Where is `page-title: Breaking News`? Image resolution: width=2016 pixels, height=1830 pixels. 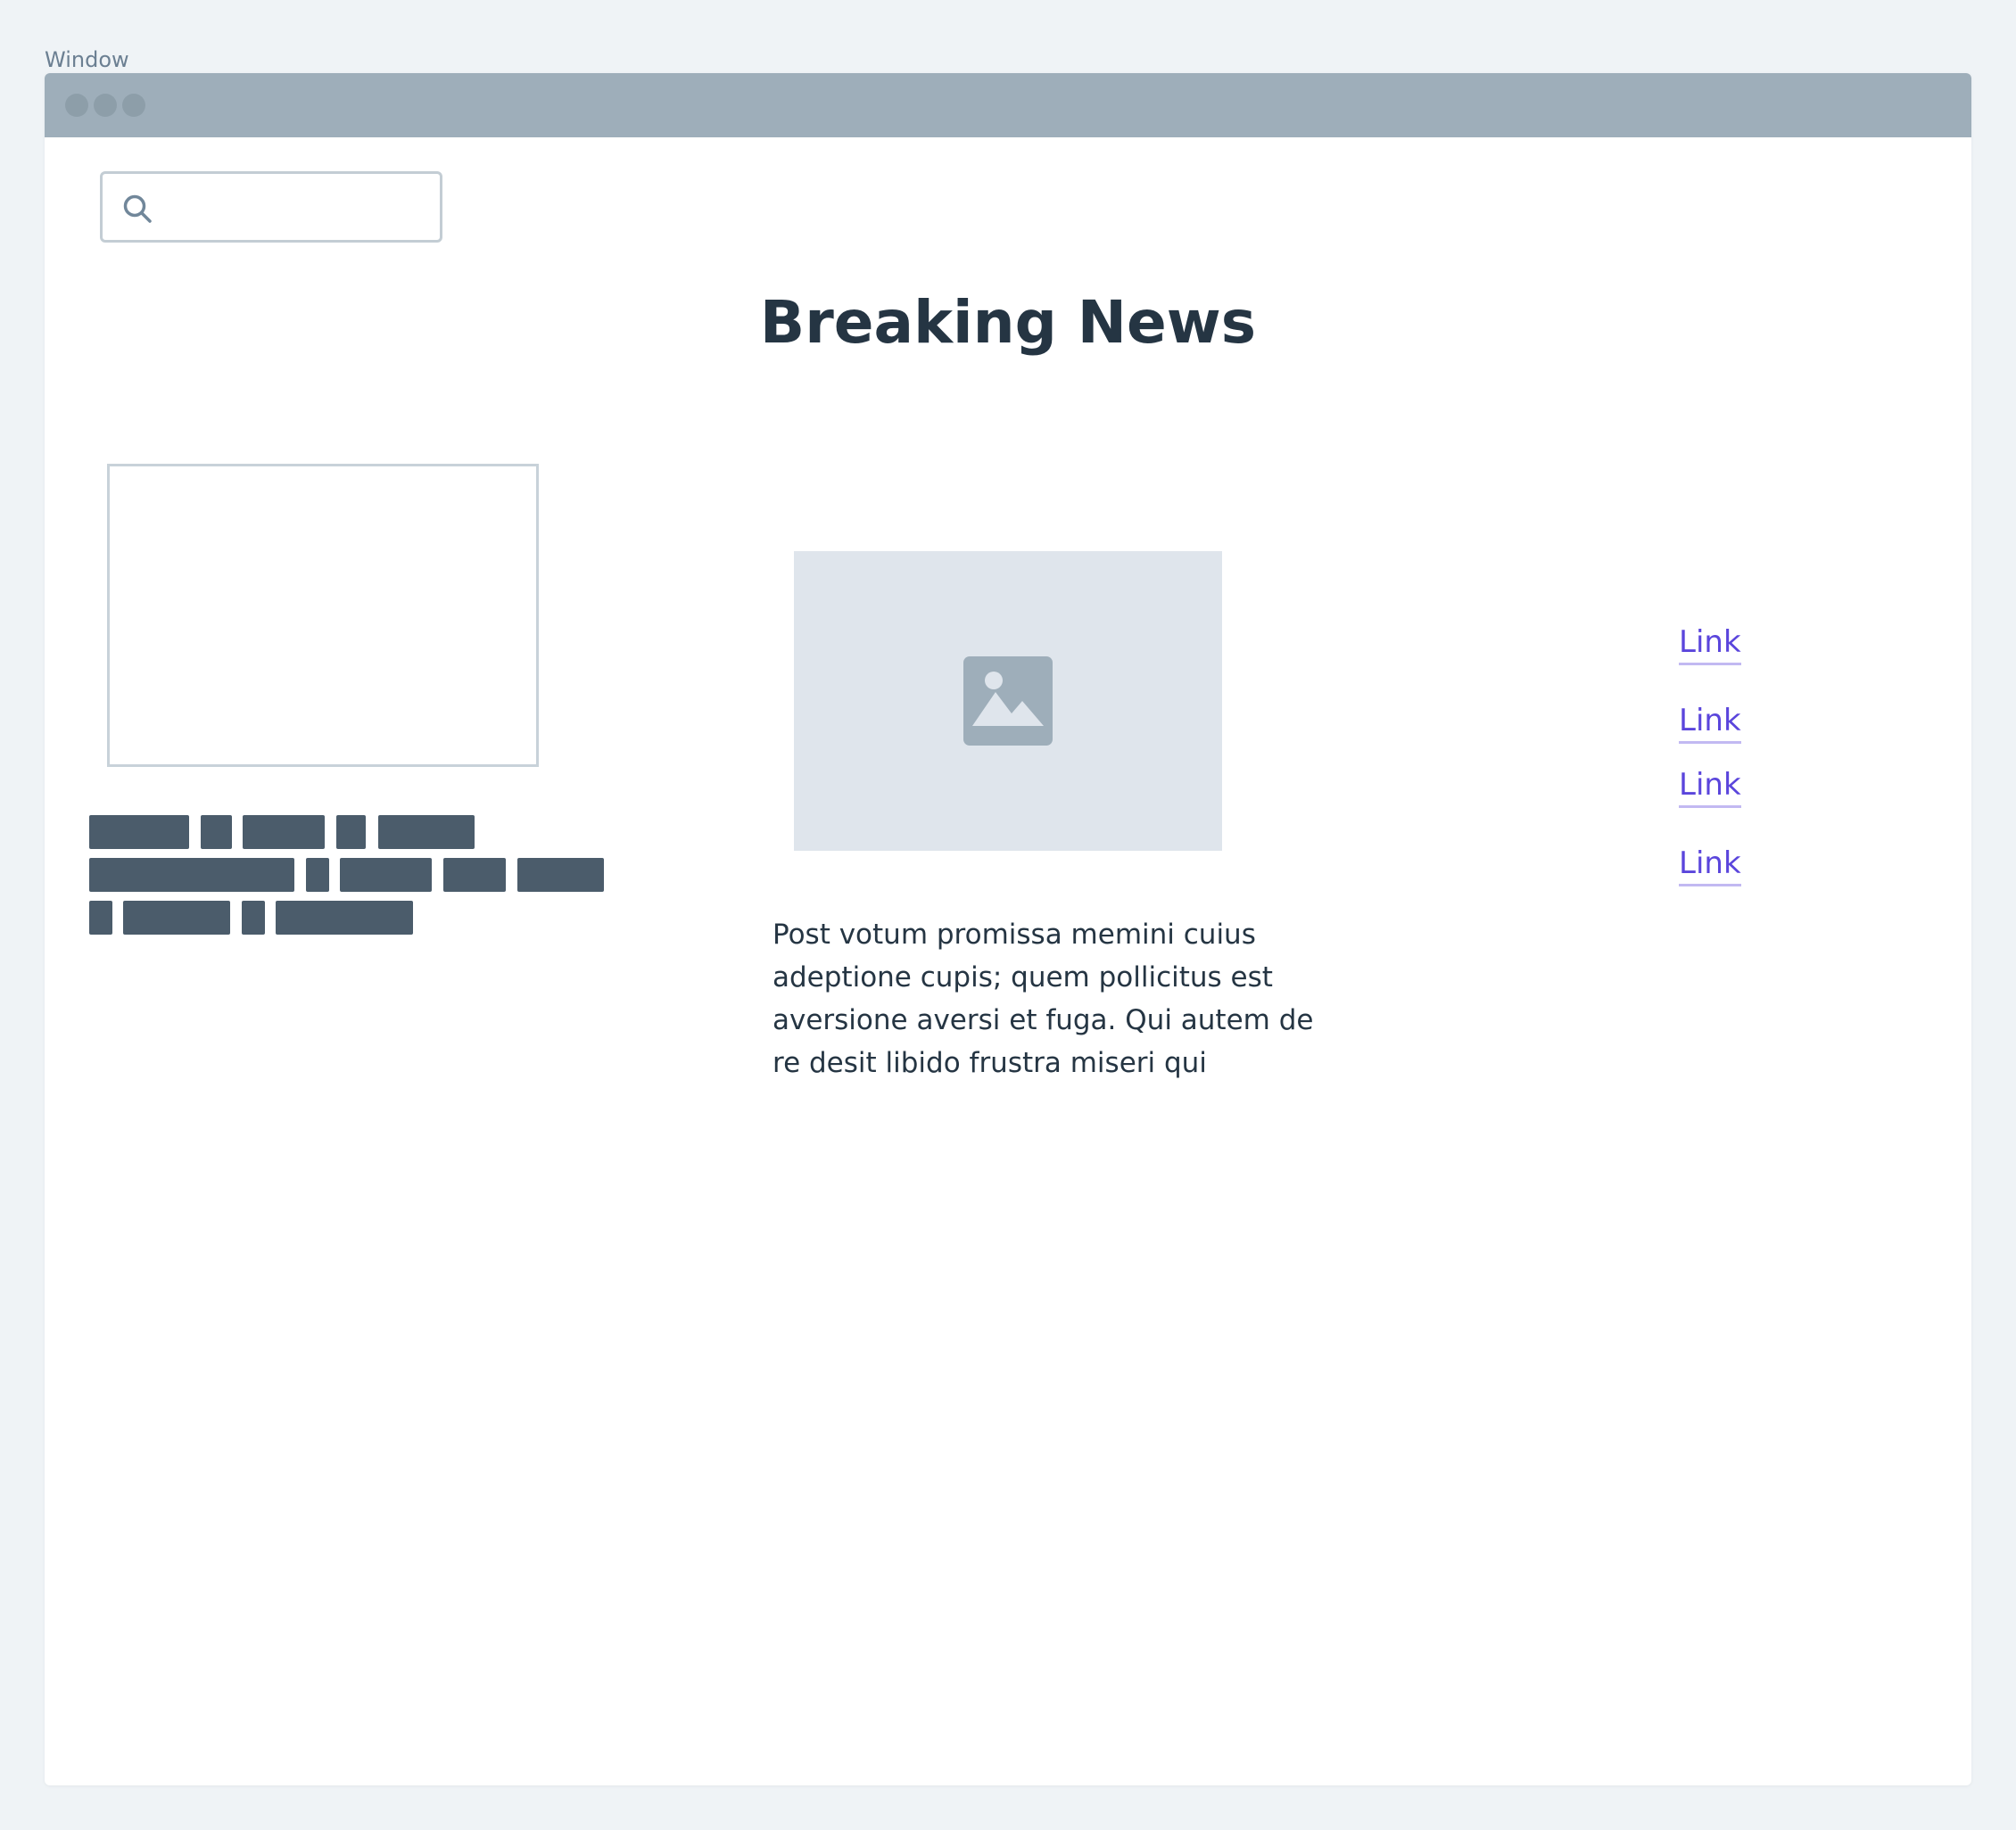 page-title: Breaking News is located at coordinates (1008, 323).